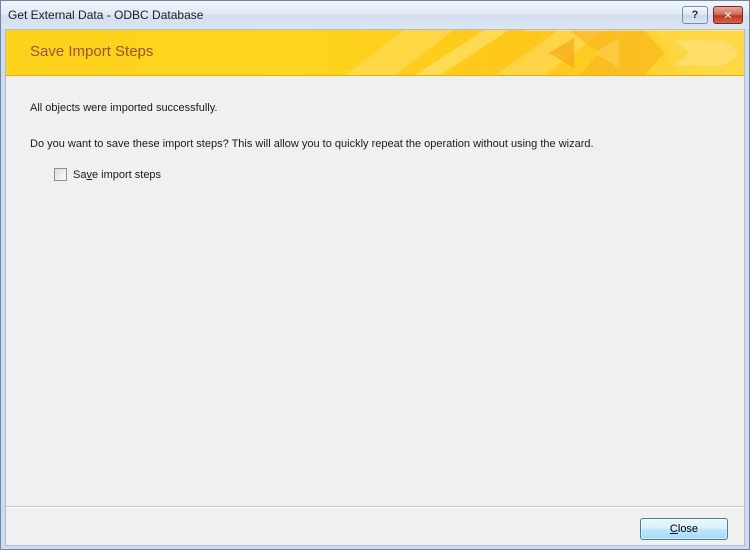 The image size is (750, 550). I want to click on banner-decoration, so click(544, 52).